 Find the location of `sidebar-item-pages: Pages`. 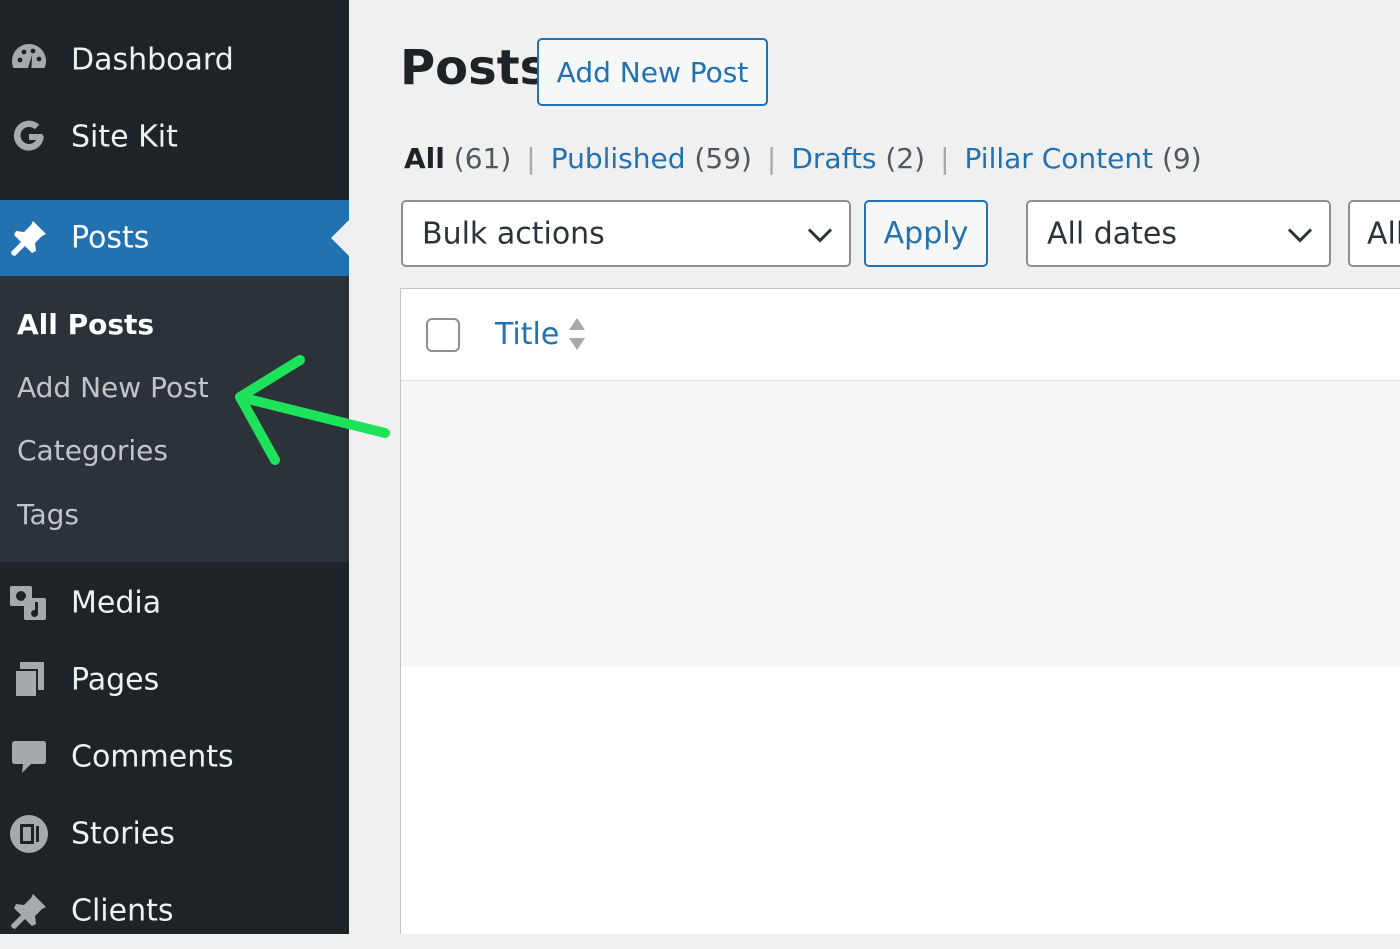

sidebar-item-pages: Pages is located at coordinates (174, 680).